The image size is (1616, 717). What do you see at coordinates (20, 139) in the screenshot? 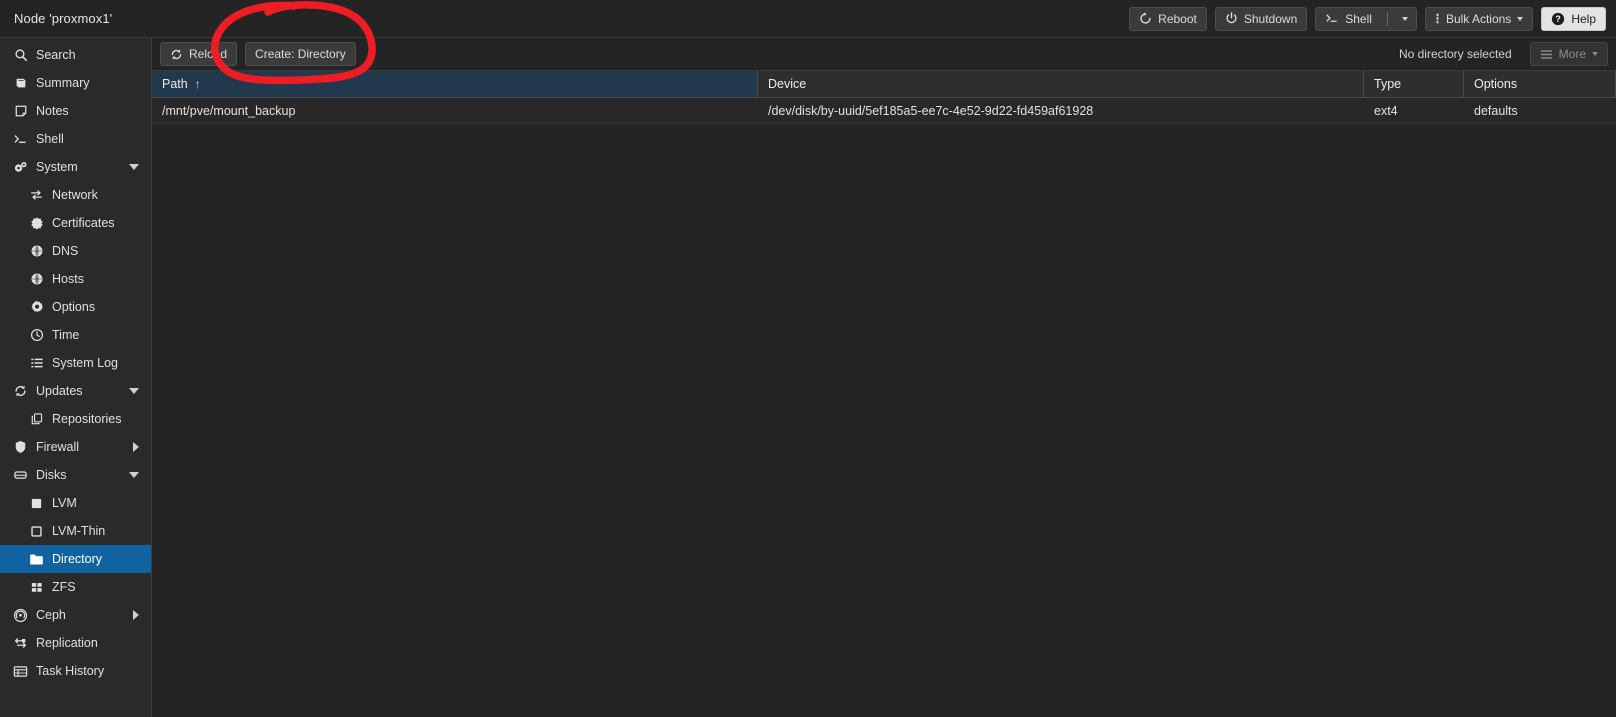
I see `terminal-icon` at bounding box center [20, 139].